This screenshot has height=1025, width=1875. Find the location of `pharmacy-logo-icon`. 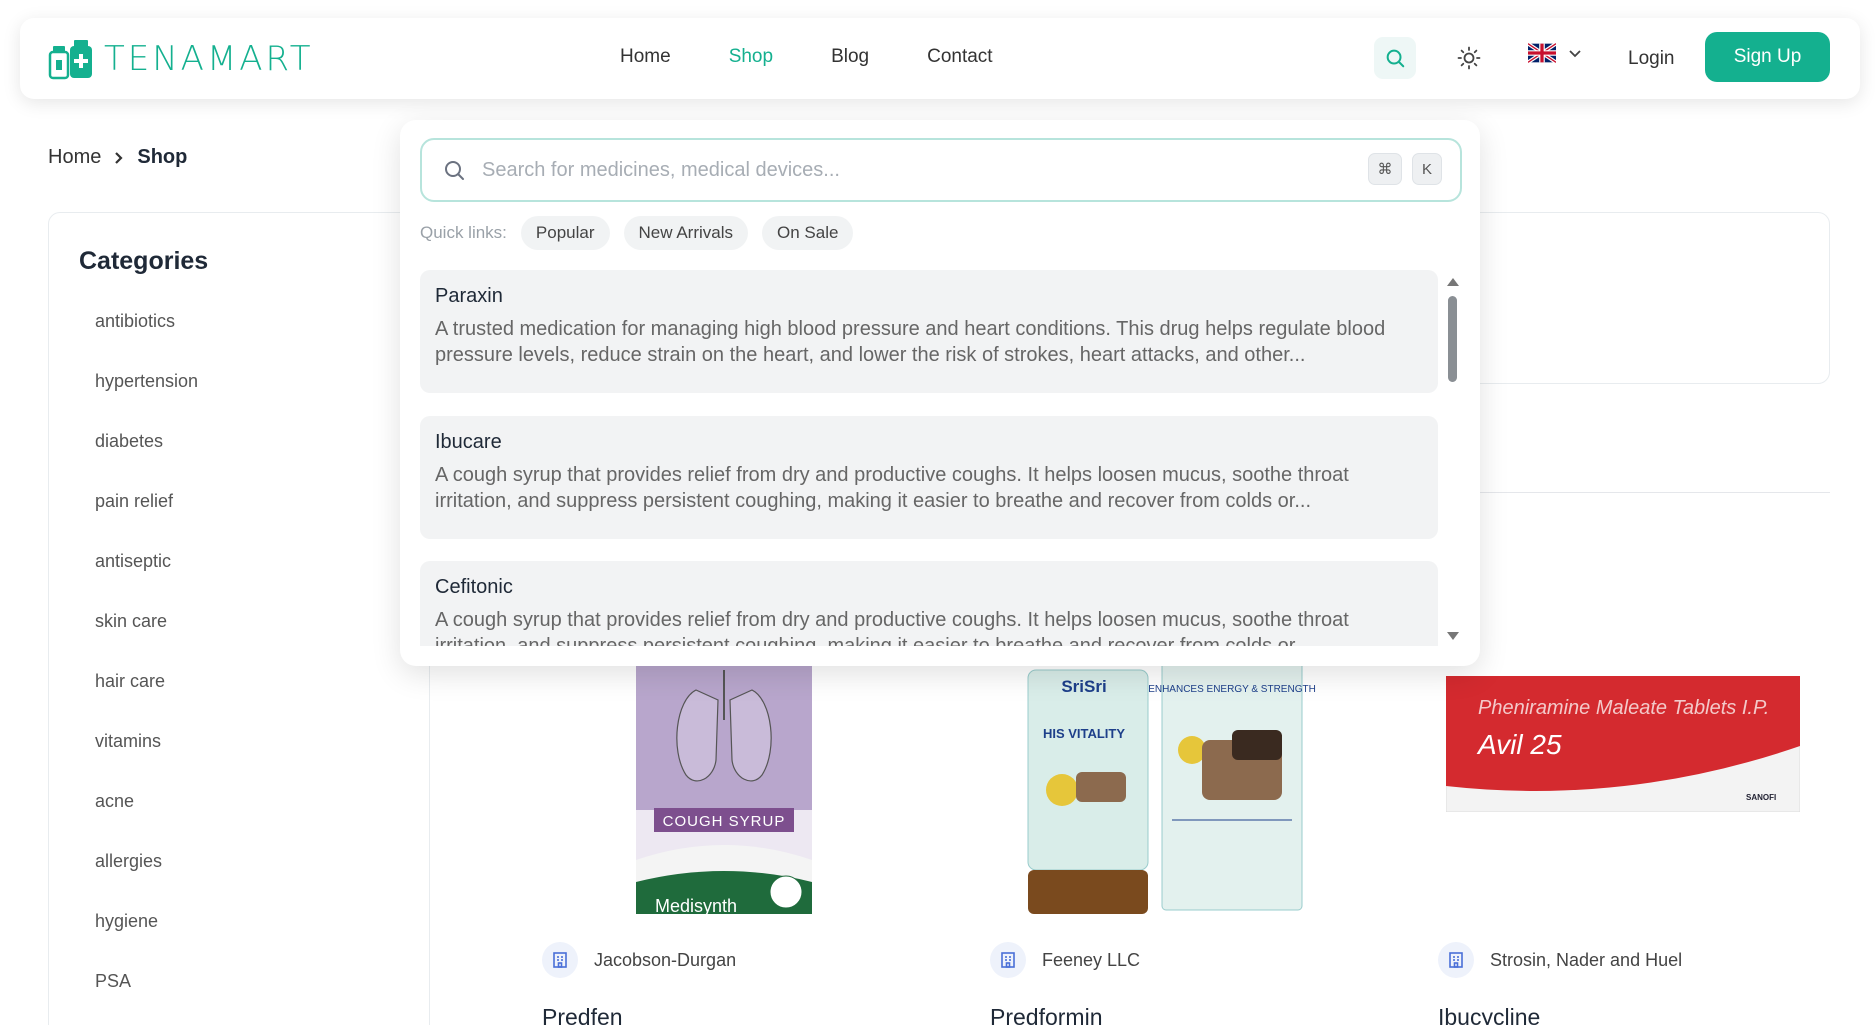

pharmacy-logo-icon is located at coordinates (70, 60).